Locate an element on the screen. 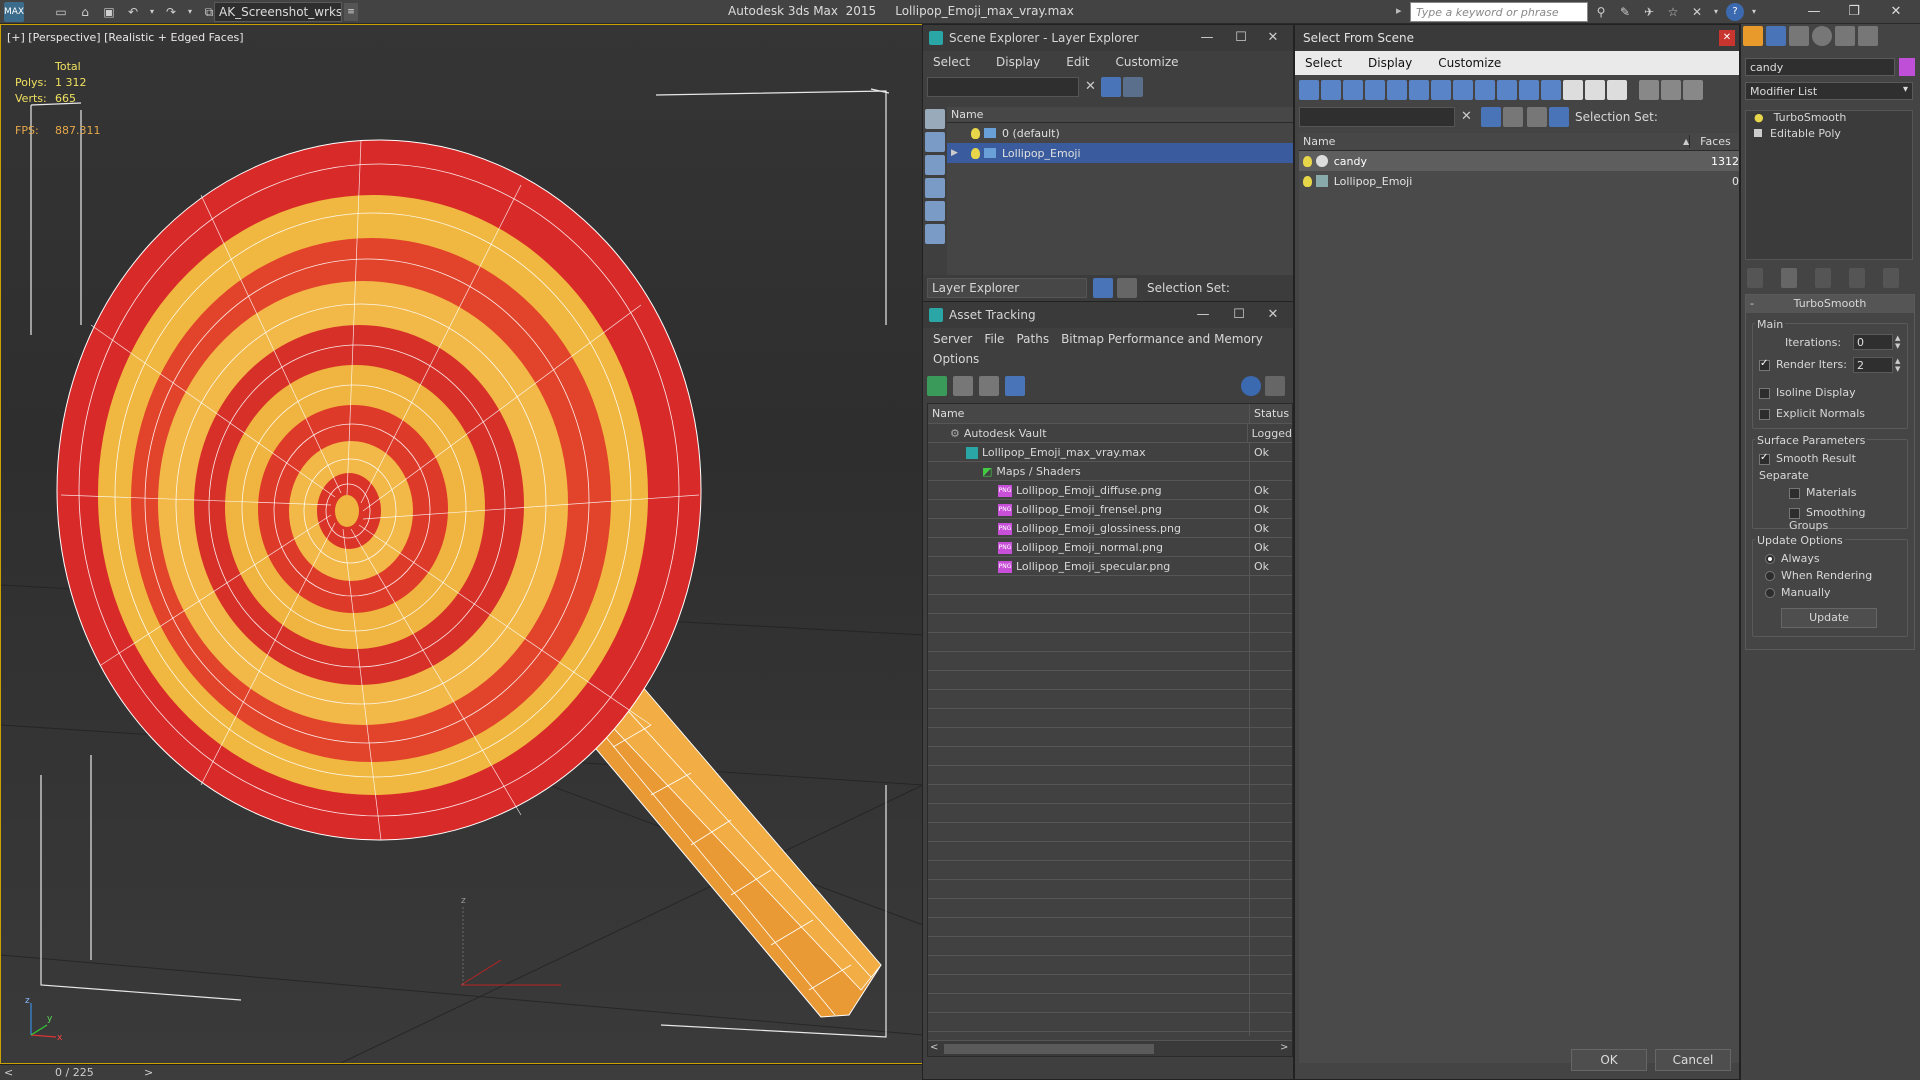 The image size is (1920, 1080). undo-icon: ↶ is located at coordinates (133, 12).